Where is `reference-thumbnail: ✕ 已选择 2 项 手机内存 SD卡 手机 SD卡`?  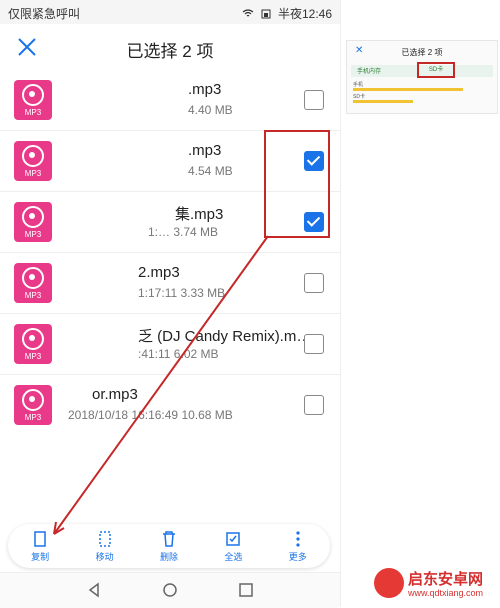 reference-thumbnail: ✕ 已选择 2 项 手机内存 SD卡 手机 SD卡 is located at coordinates (422, 77).